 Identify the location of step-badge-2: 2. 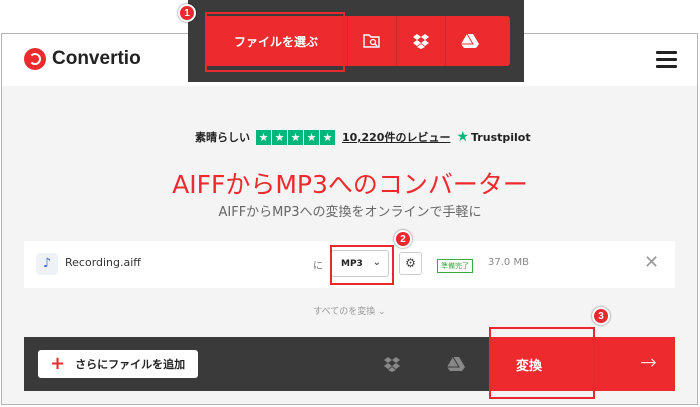
(403, 239).